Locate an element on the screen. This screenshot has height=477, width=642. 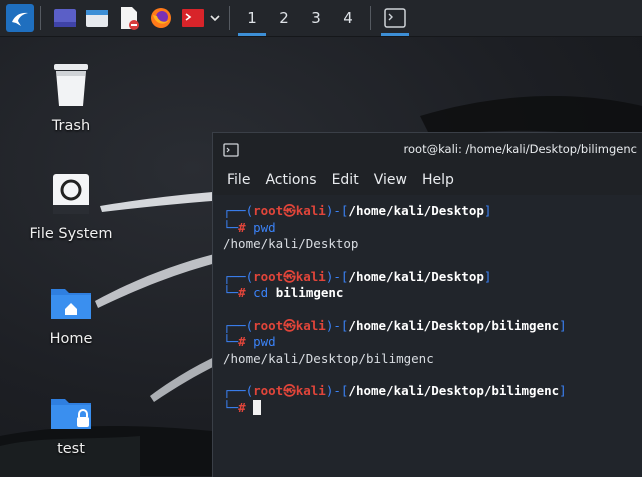
chevron-down-icon is located at coordinates (215, 18).